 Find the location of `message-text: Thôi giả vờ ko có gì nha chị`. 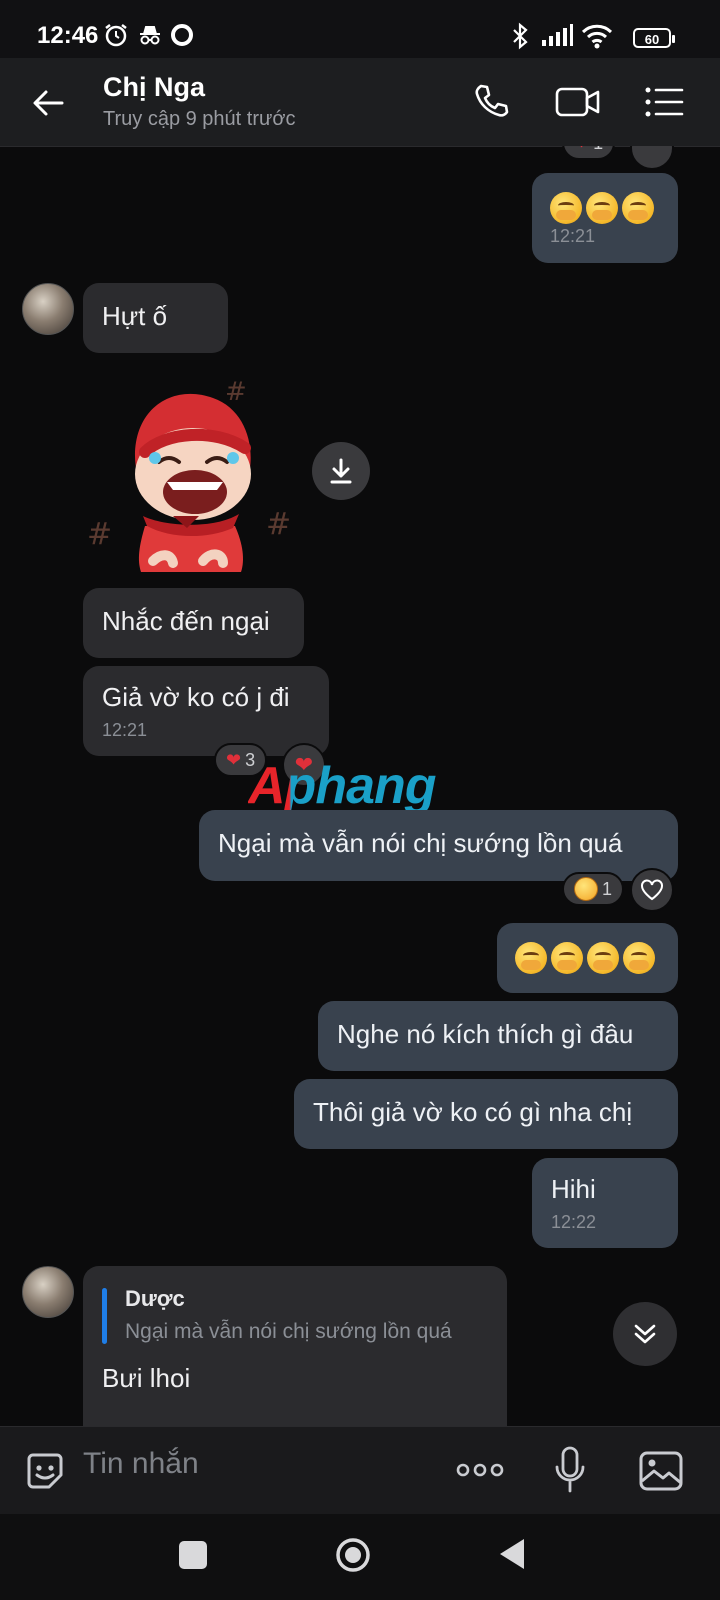

message-text: Thôi giả vờ ko có gì nha chị is located at coordinates (473, 1112).